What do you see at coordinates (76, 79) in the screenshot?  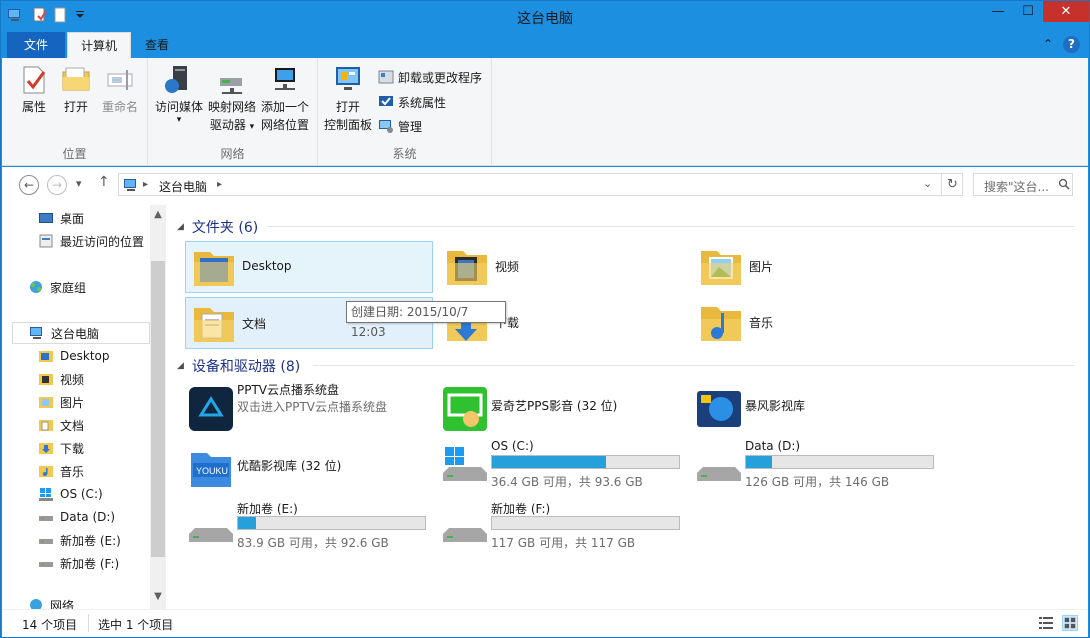 I see `open-folder-icon` at bounding box center [76, 79].